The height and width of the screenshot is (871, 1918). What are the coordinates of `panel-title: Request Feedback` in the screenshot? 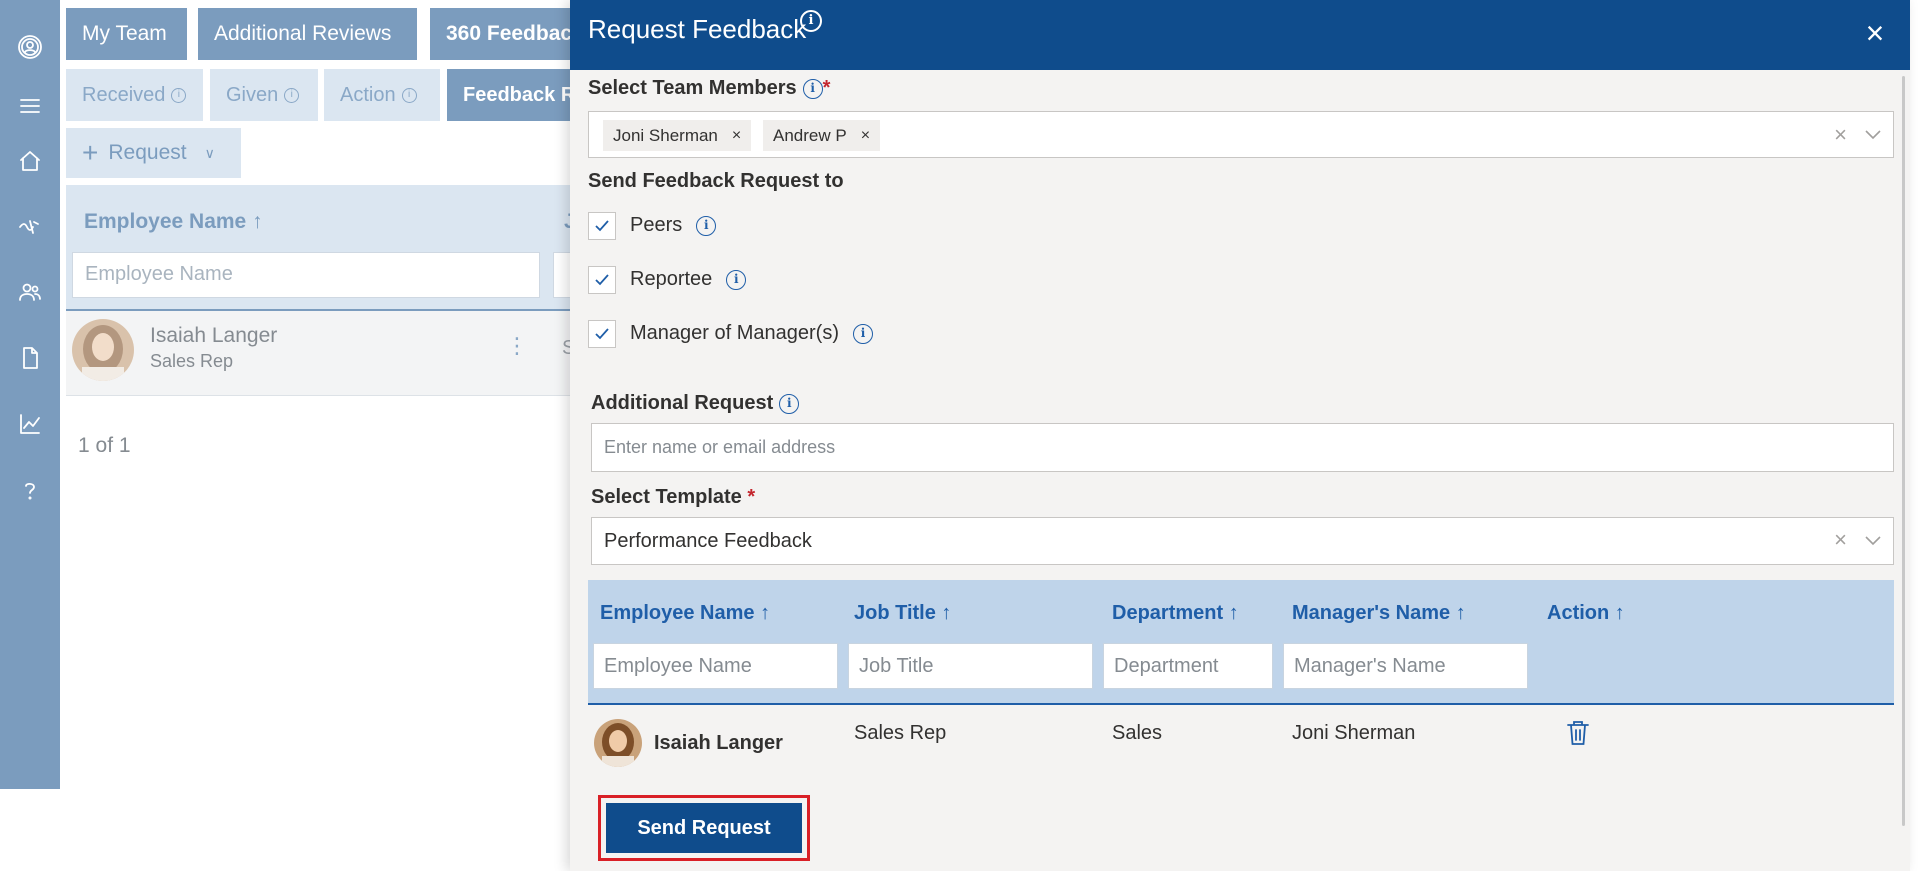 It's located at (697, 29).